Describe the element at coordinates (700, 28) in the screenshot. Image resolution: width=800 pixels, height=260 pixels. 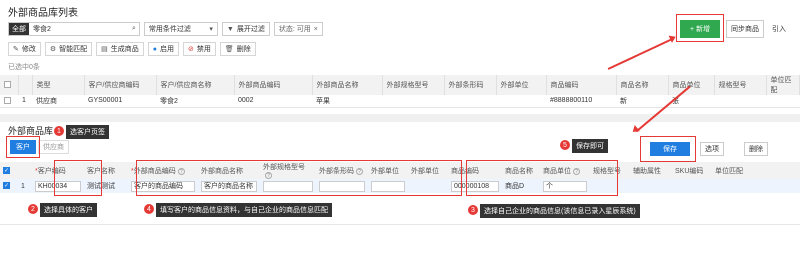
I see `highlight-new` at that location.